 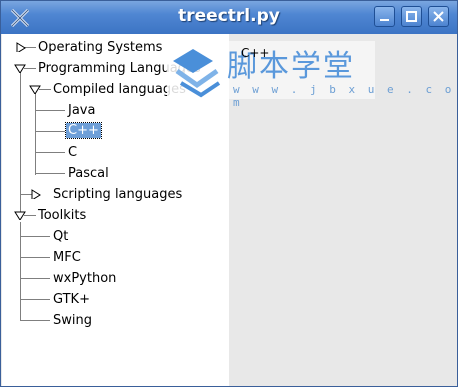 I want to click on close-button, so click(x=438, y=16).